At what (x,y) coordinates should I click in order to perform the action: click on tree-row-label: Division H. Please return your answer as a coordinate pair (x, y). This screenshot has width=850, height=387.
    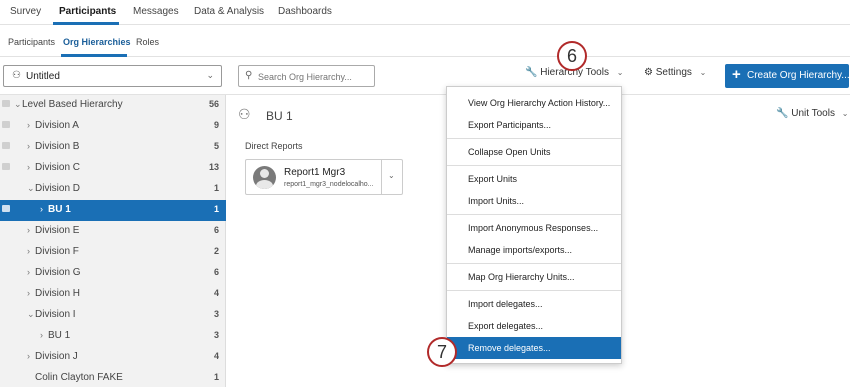
    Looking at the image, I should click on (58, 293).